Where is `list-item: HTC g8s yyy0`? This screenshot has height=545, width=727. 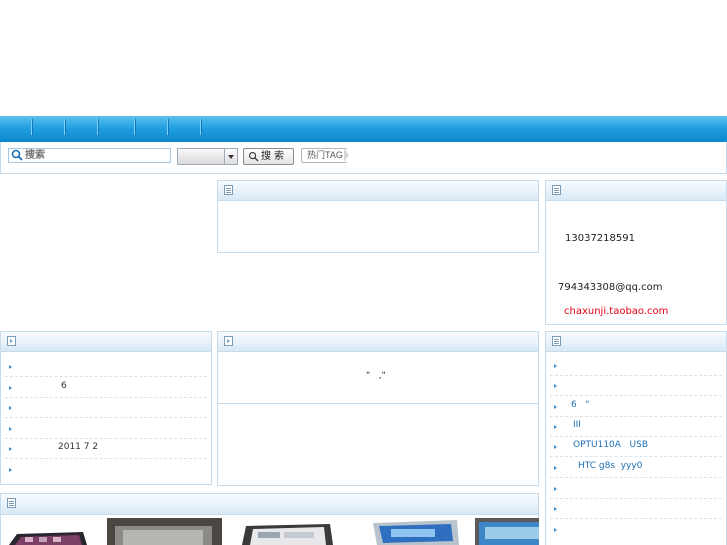
list-item: HTC g8s yyy0 is located at coordinates (636, 467).